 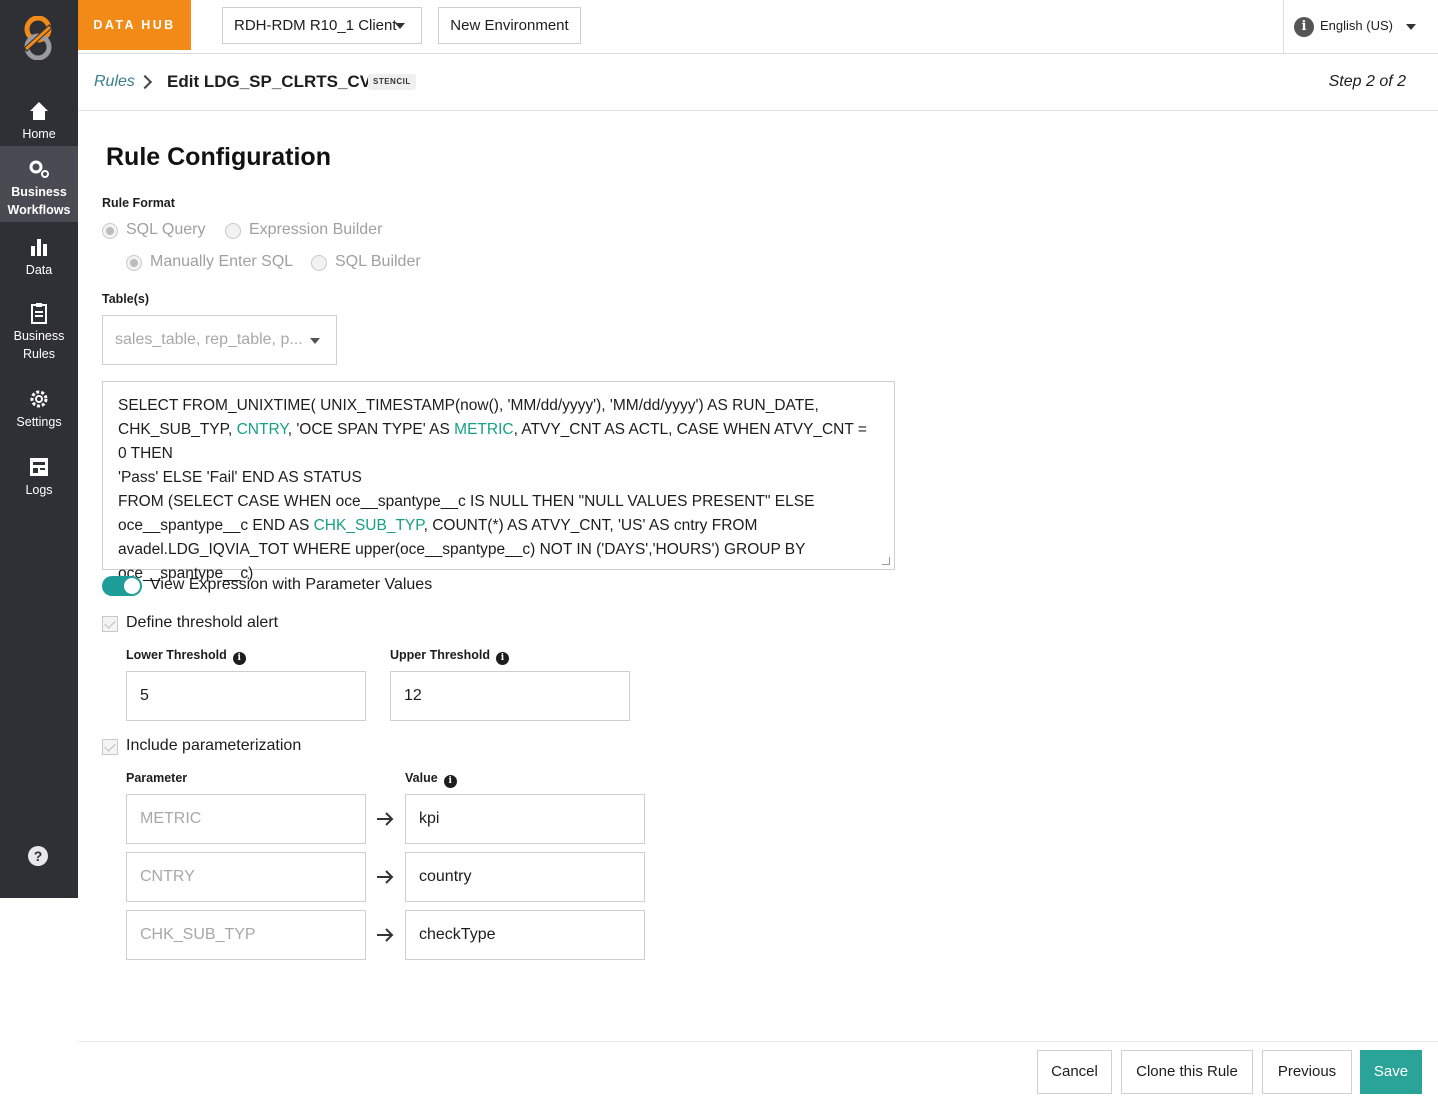 I want to click on brand-badge: DATA HUB, so click(x=134, y=25).